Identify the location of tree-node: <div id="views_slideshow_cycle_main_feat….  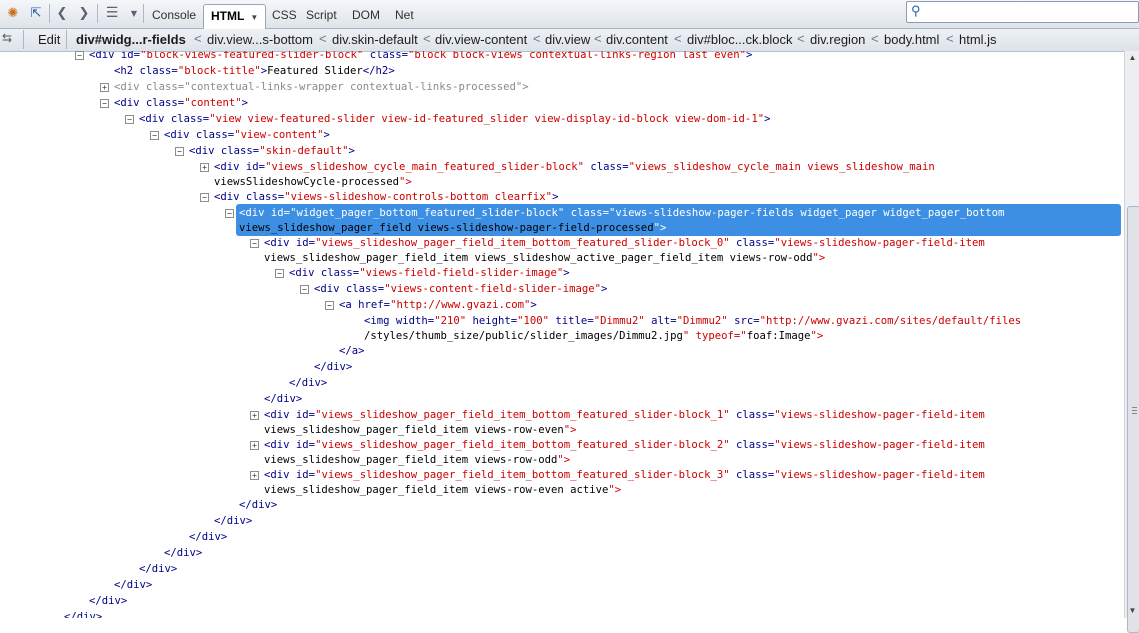
(574, 167).